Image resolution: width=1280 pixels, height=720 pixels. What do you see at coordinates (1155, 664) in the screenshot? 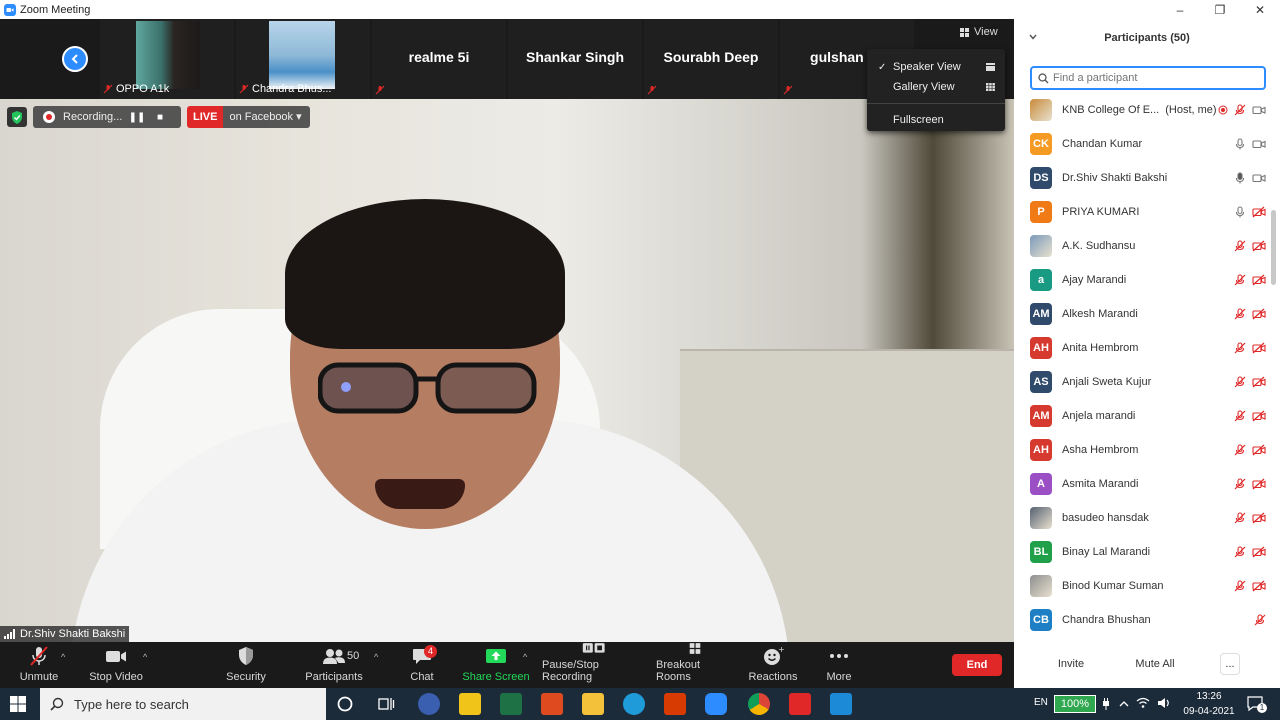
I see `mute-all-button: Mute All` at bounding box center [1155, 664].